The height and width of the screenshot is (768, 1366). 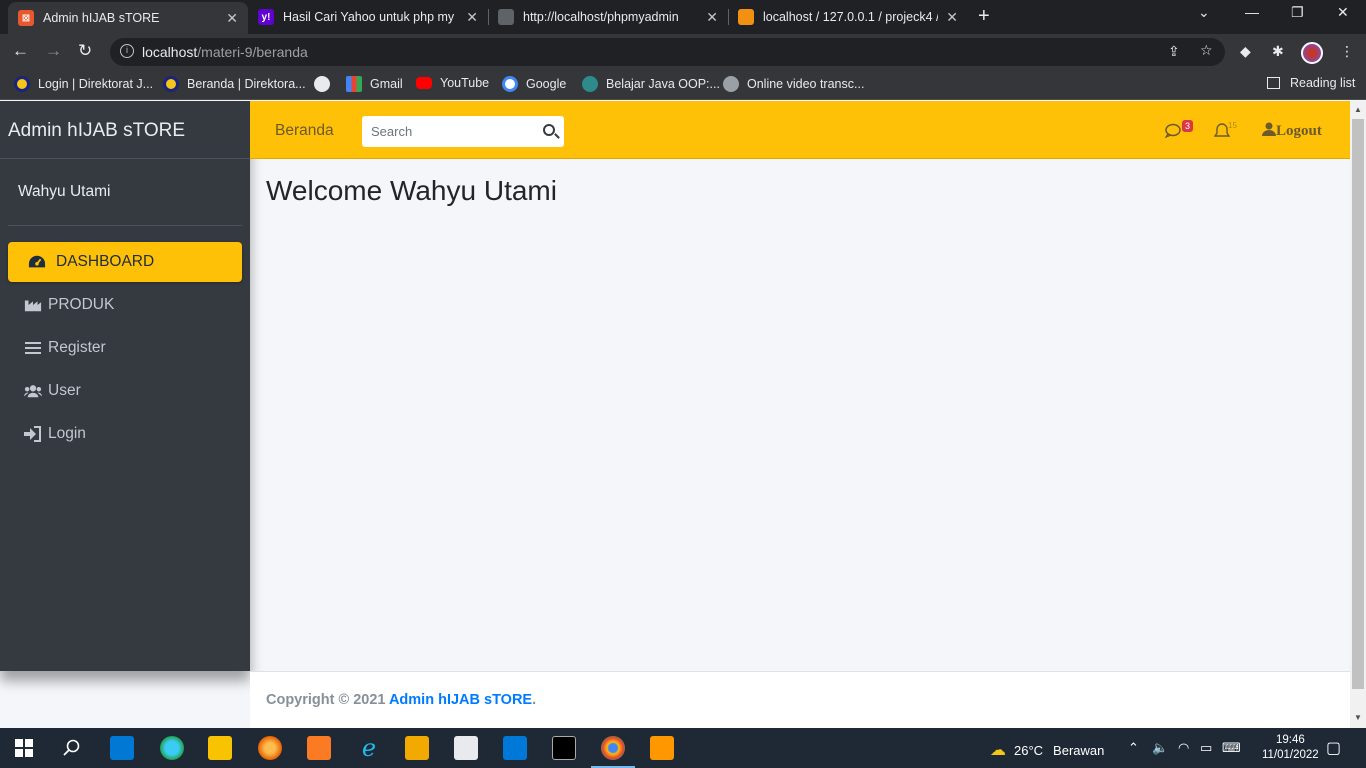 What do you see at coordinates (1029, 750) in the screenshot?
I see `temperature: 26°C` at bounding box center [1029, 750].